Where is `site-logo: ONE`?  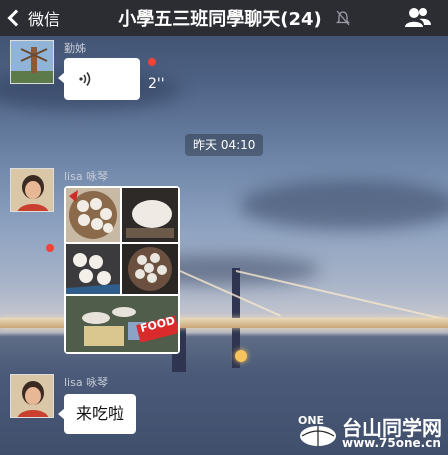 site-logo: ONE is located at coordinates (317, 430).